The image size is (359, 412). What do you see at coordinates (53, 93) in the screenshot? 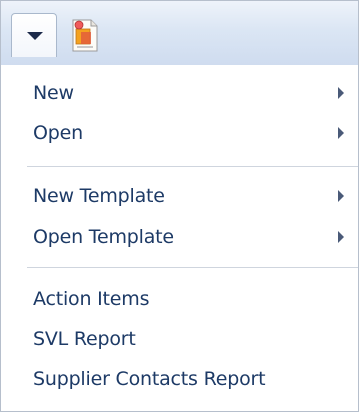
I see `menu-item-label: New` at bounding box center [53, 93].